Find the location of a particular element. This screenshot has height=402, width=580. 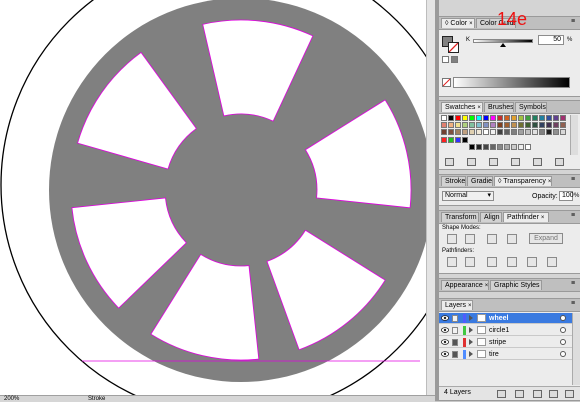

layer-name: tire is located at coordinates (494, 354).